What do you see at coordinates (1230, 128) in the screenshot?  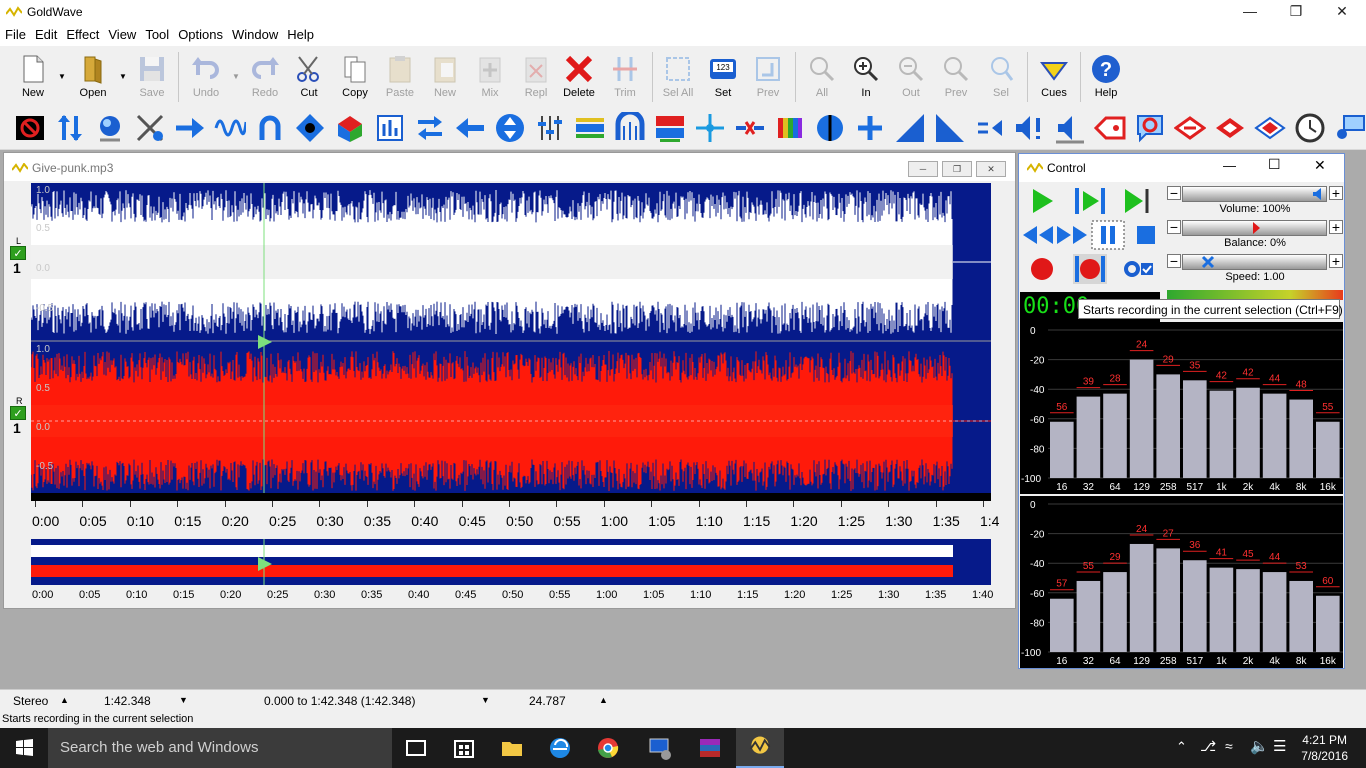 I see `diamond-gradient-icon` at bounding box center [1230, 128].